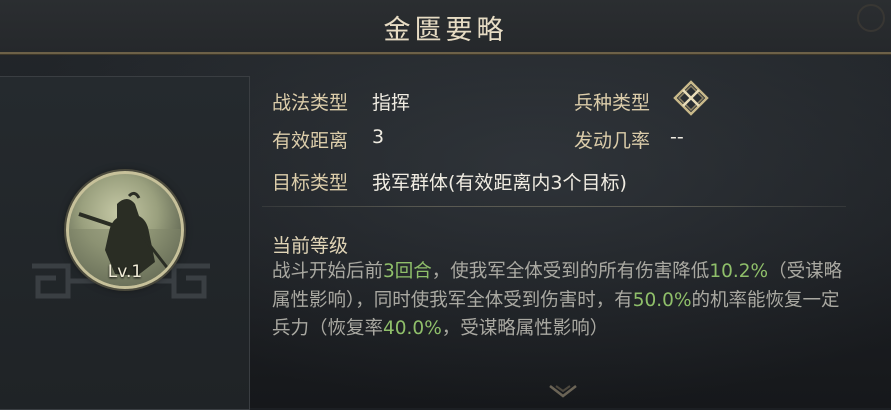 The image size is (891, 410). Describe the element at coordinates (378, 137) in the screenshot. I see `range-value: 3` at that location.